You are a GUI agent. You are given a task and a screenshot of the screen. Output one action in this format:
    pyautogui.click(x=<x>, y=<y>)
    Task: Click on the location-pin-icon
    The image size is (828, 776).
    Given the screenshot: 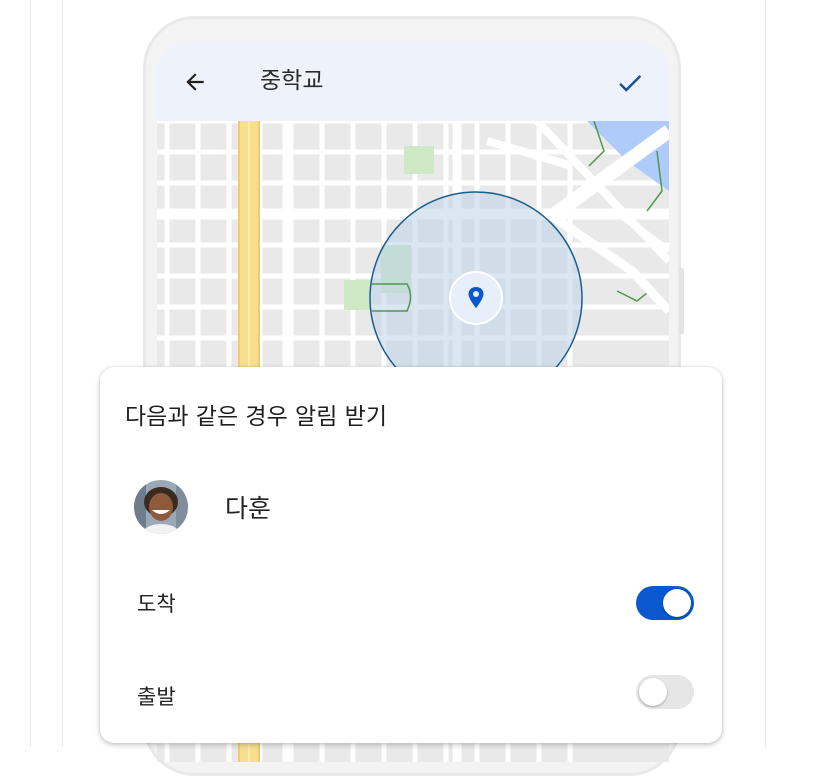 What is the action you would take?
    pyautogui.click(x=476, y=298)
    